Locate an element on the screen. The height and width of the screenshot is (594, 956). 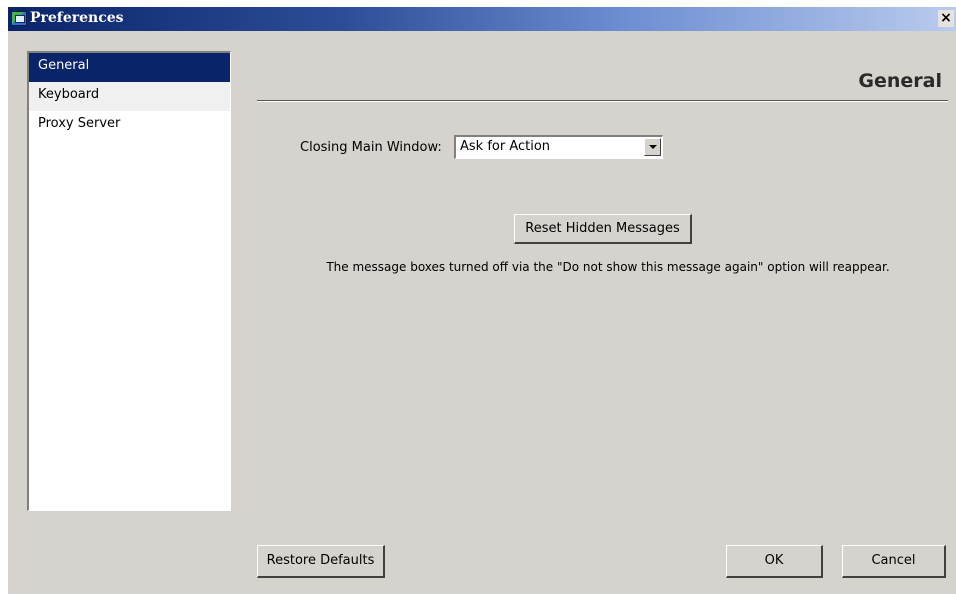
section-divider is located at coordinates (602, 101).